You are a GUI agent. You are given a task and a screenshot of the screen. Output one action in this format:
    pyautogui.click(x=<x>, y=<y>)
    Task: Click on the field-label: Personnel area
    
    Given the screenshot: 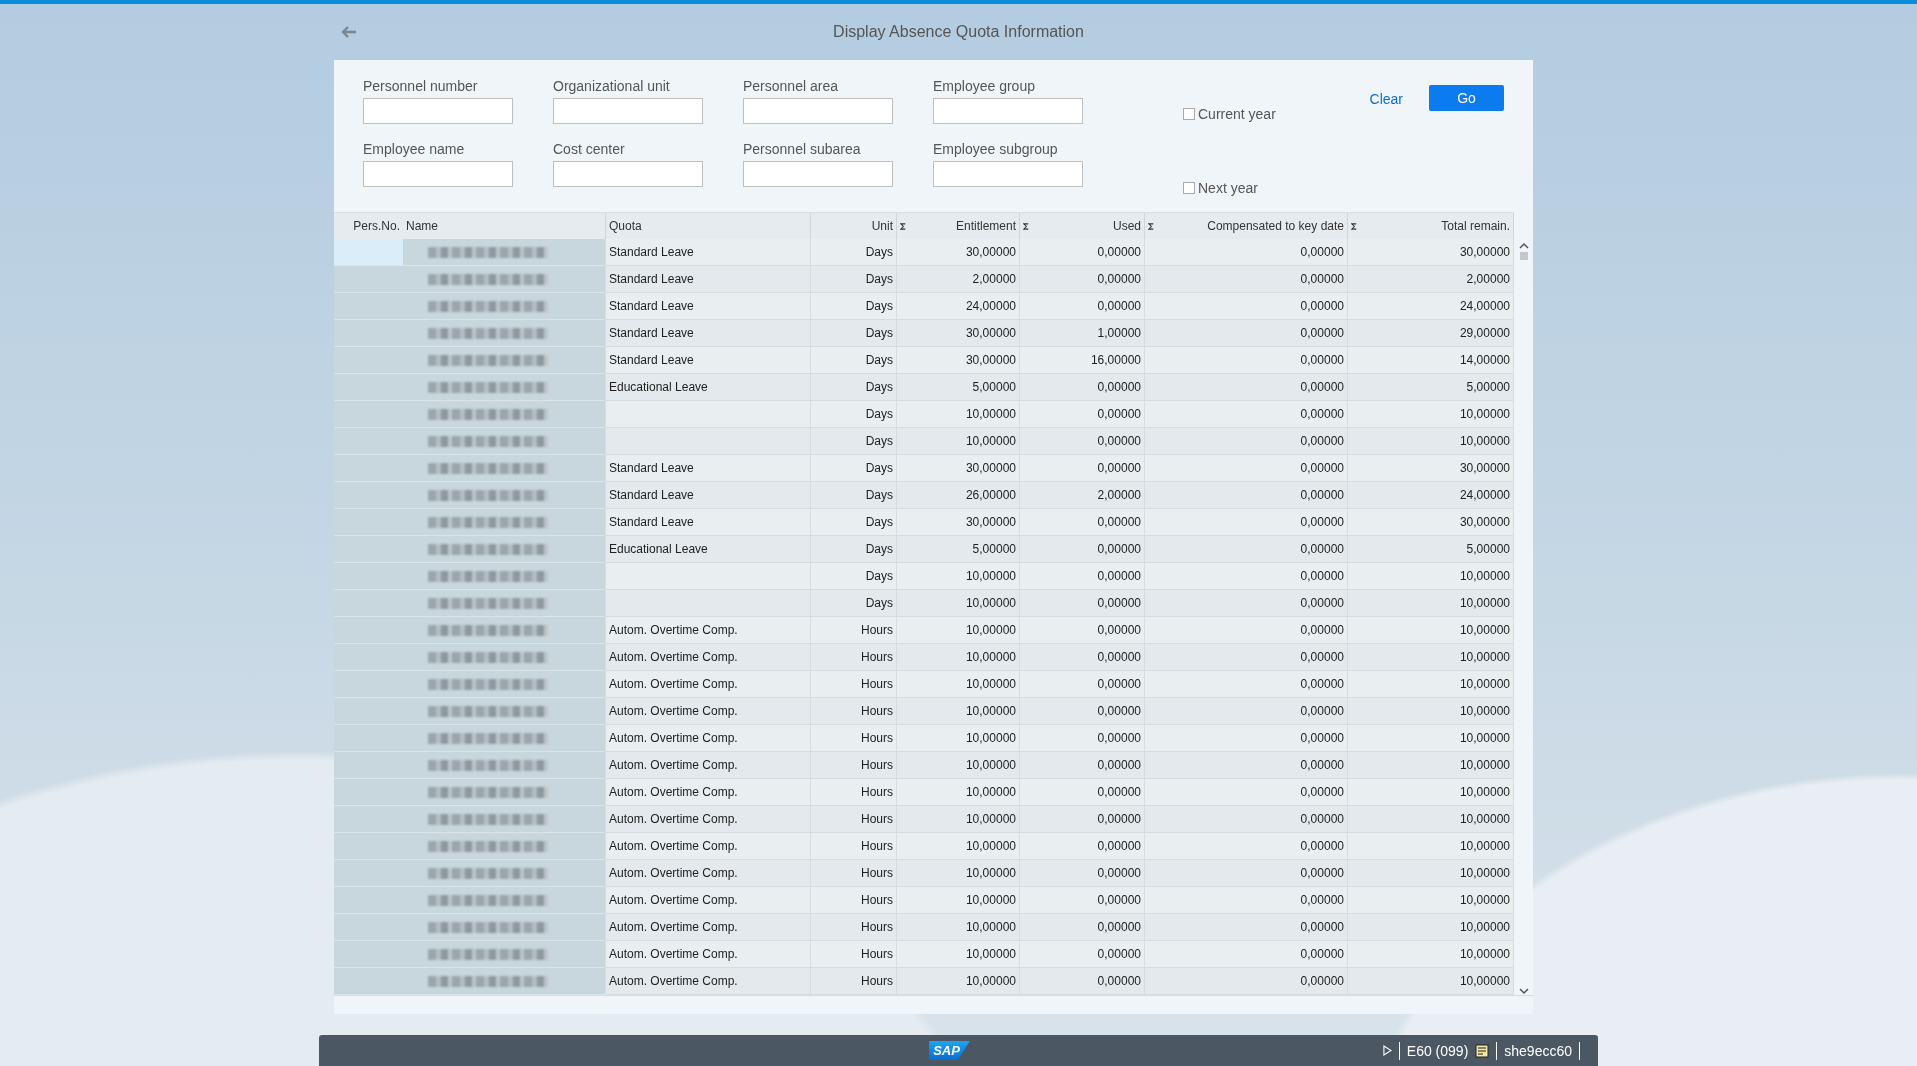 What is the action you would take?
    pyautogui.click(x=791, y=86)
    